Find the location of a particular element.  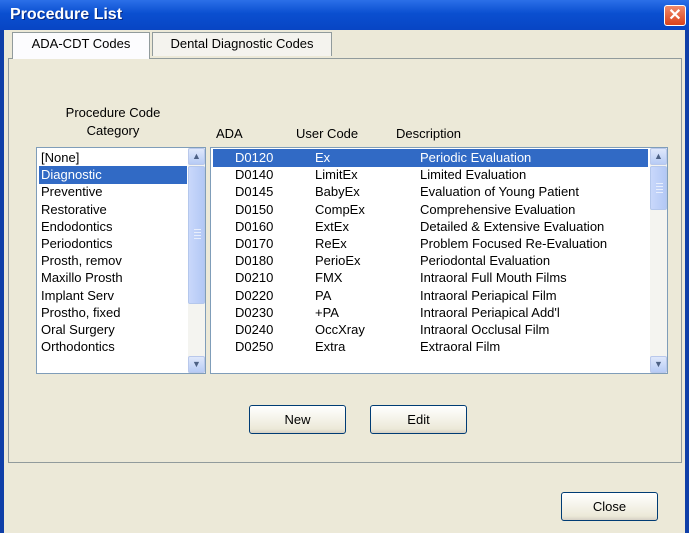

procedure-table-row: D0250 Extra Extraoral Film is located at coordinates (430, 347).